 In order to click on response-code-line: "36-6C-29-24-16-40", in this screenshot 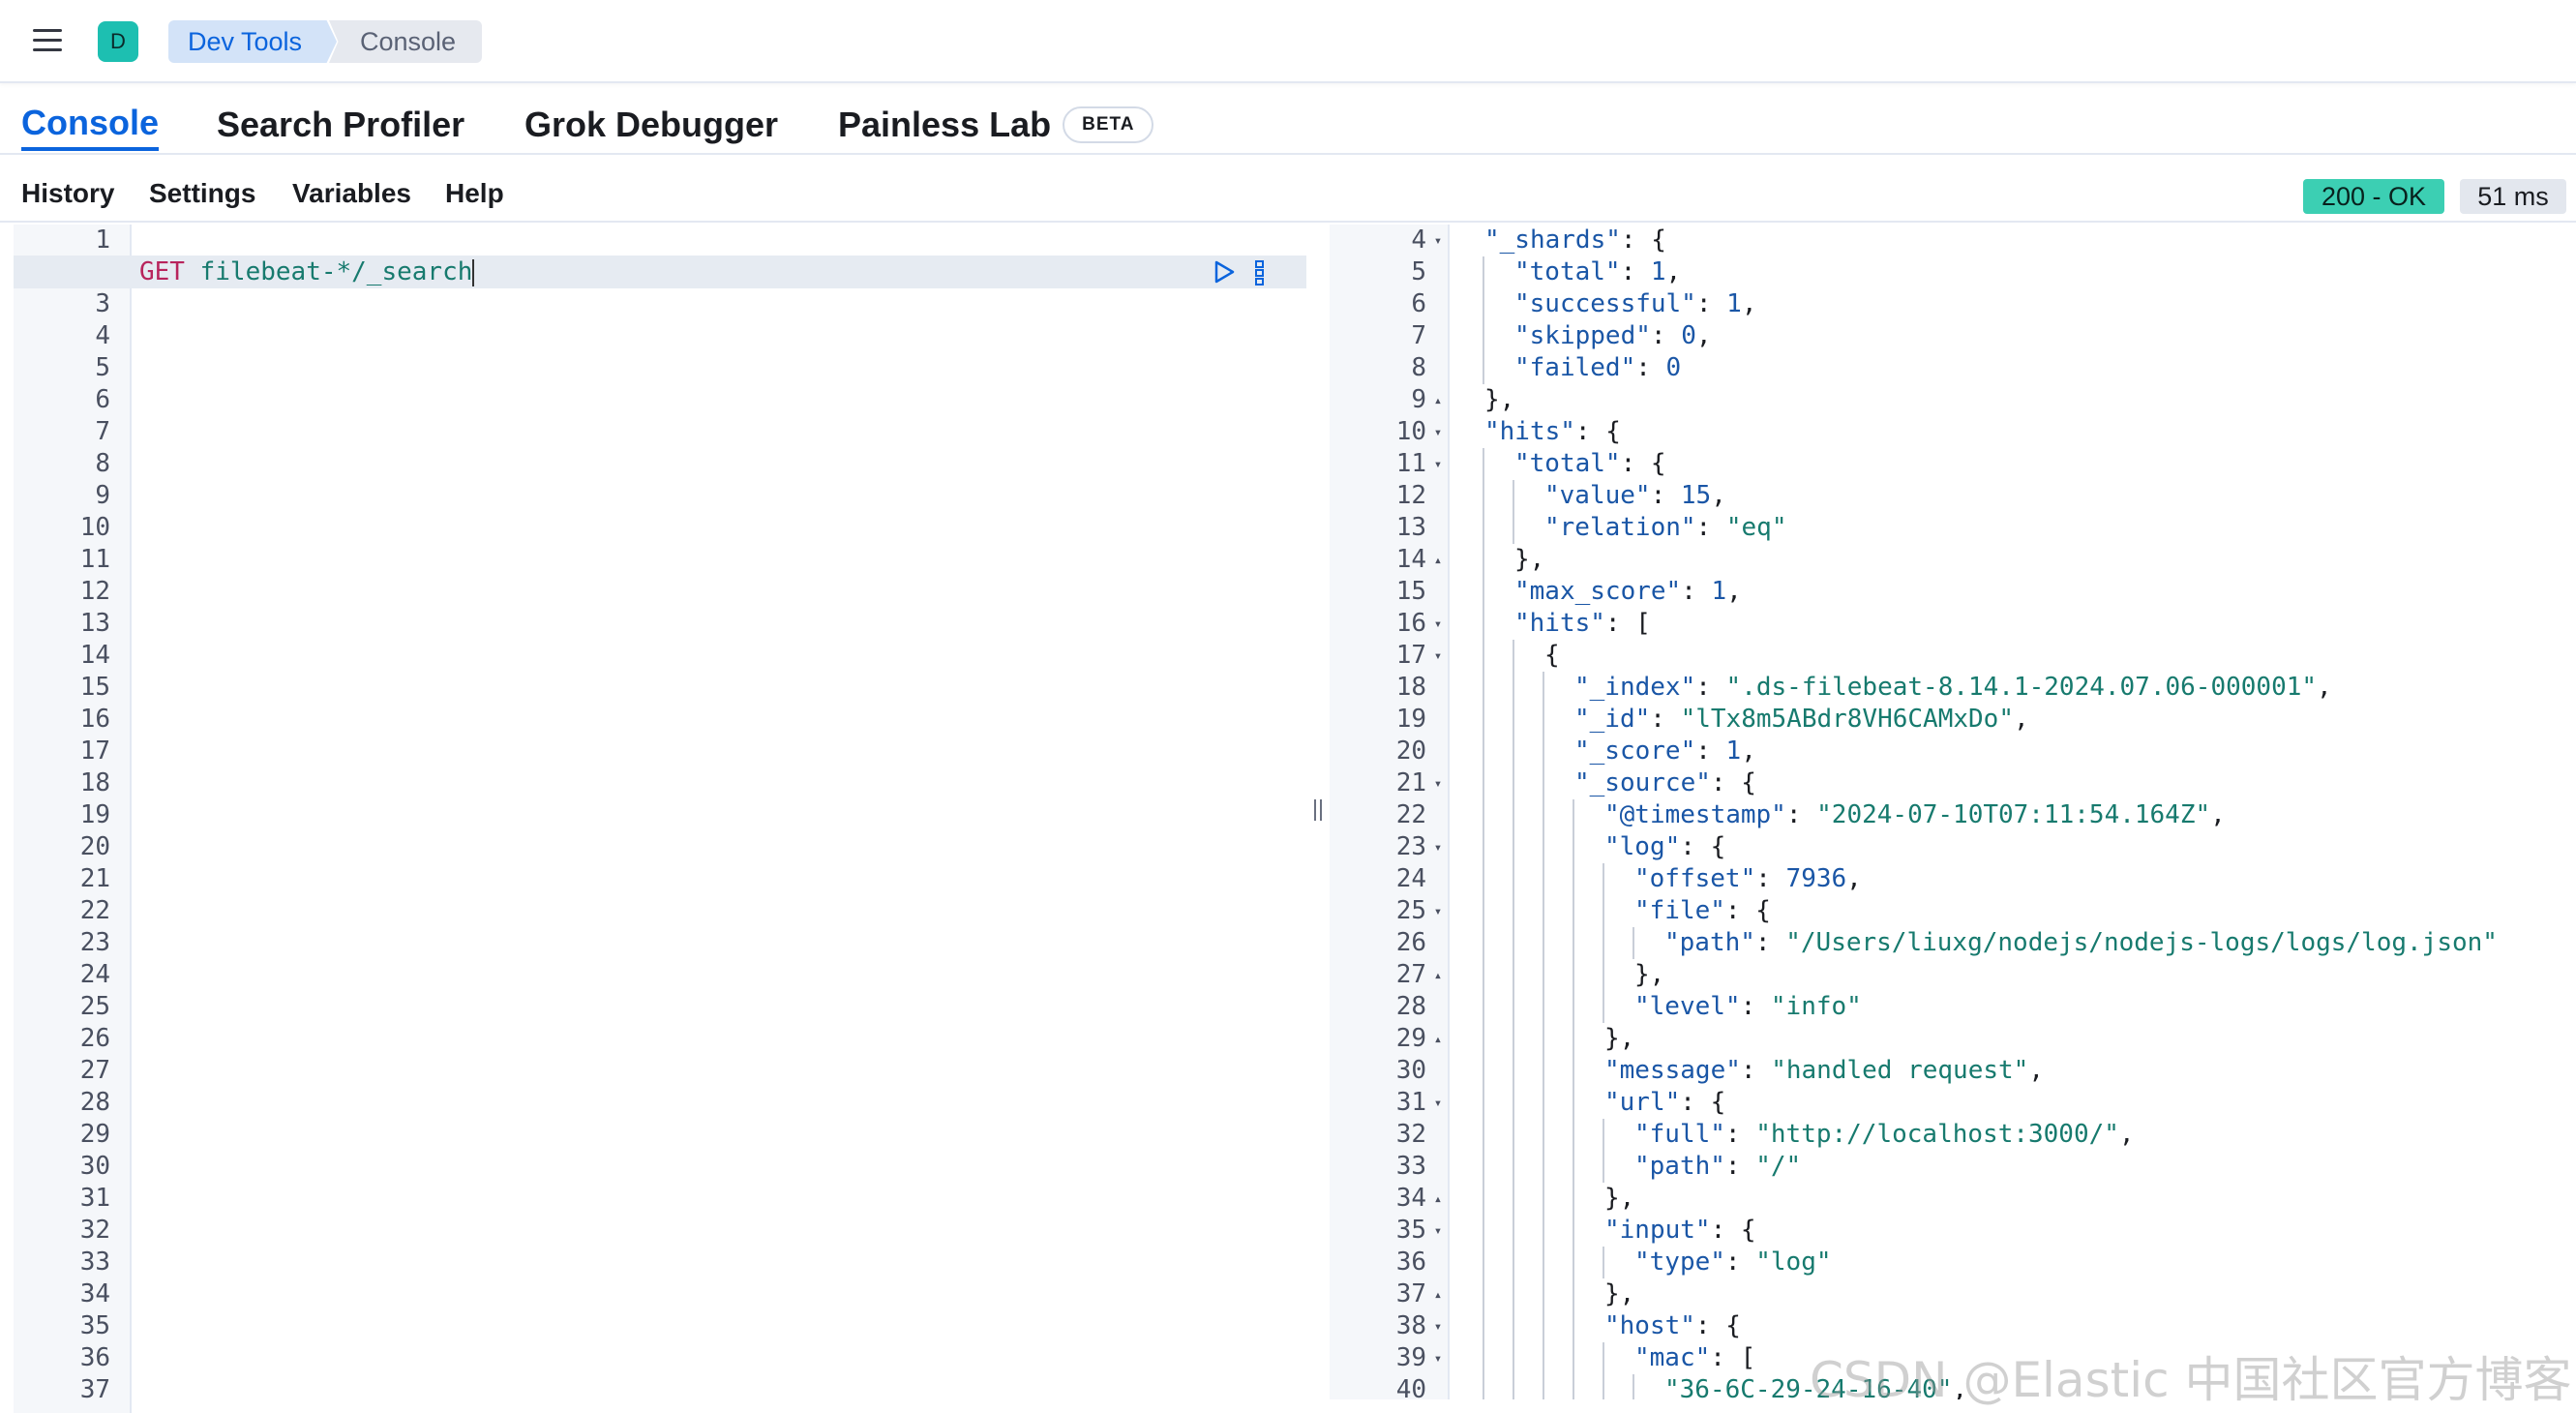, I will do `click(1816, 1387)`.